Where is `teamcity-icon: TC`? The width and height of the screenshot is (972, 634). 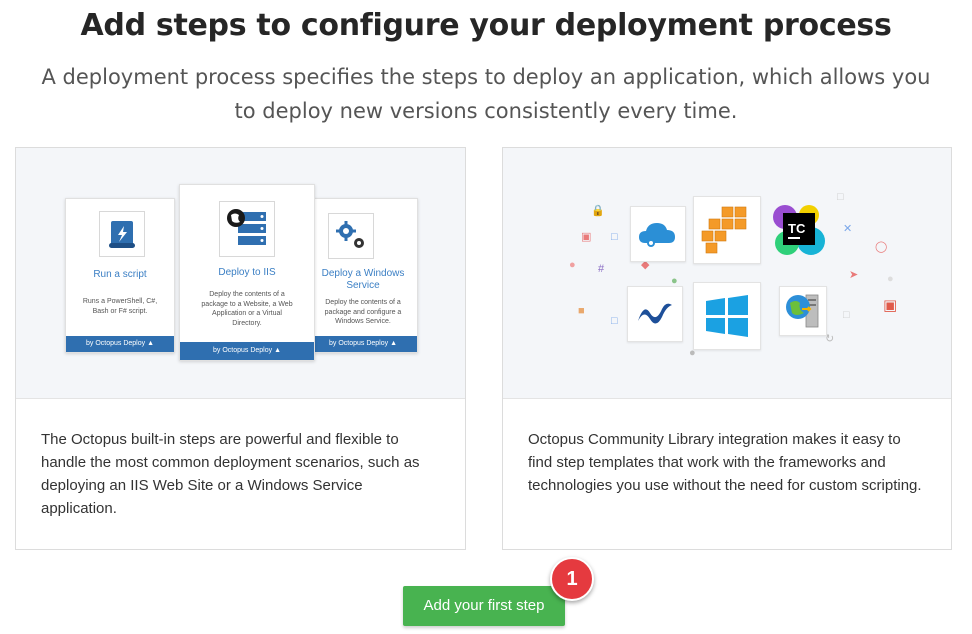 teamcity-icon: TC is located at coordinates (799, 230).